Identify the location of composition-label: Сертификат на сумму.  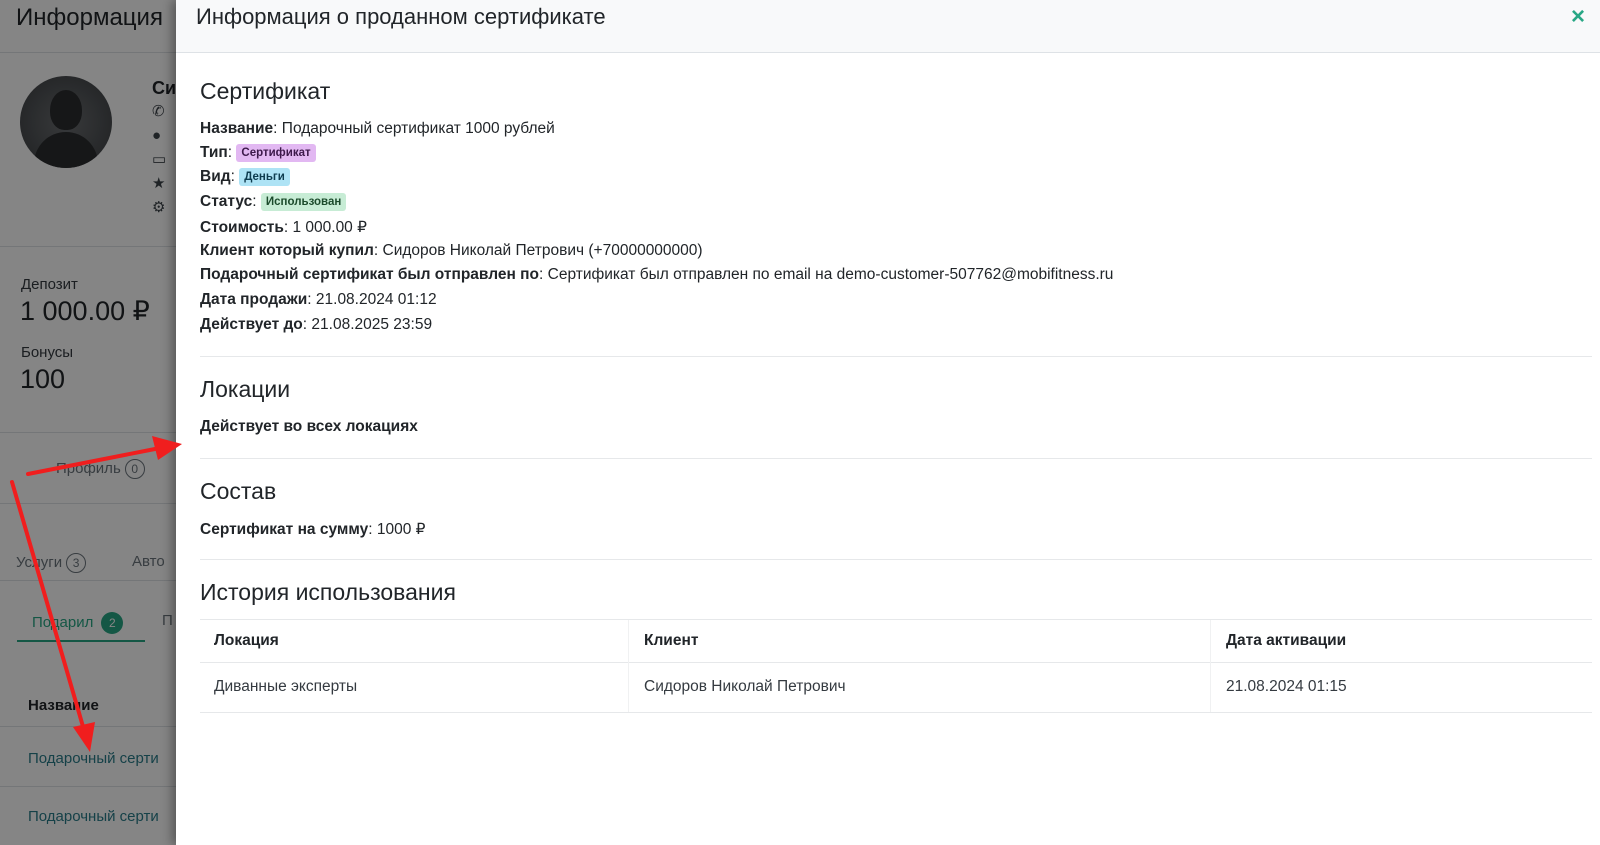
(284, 529).